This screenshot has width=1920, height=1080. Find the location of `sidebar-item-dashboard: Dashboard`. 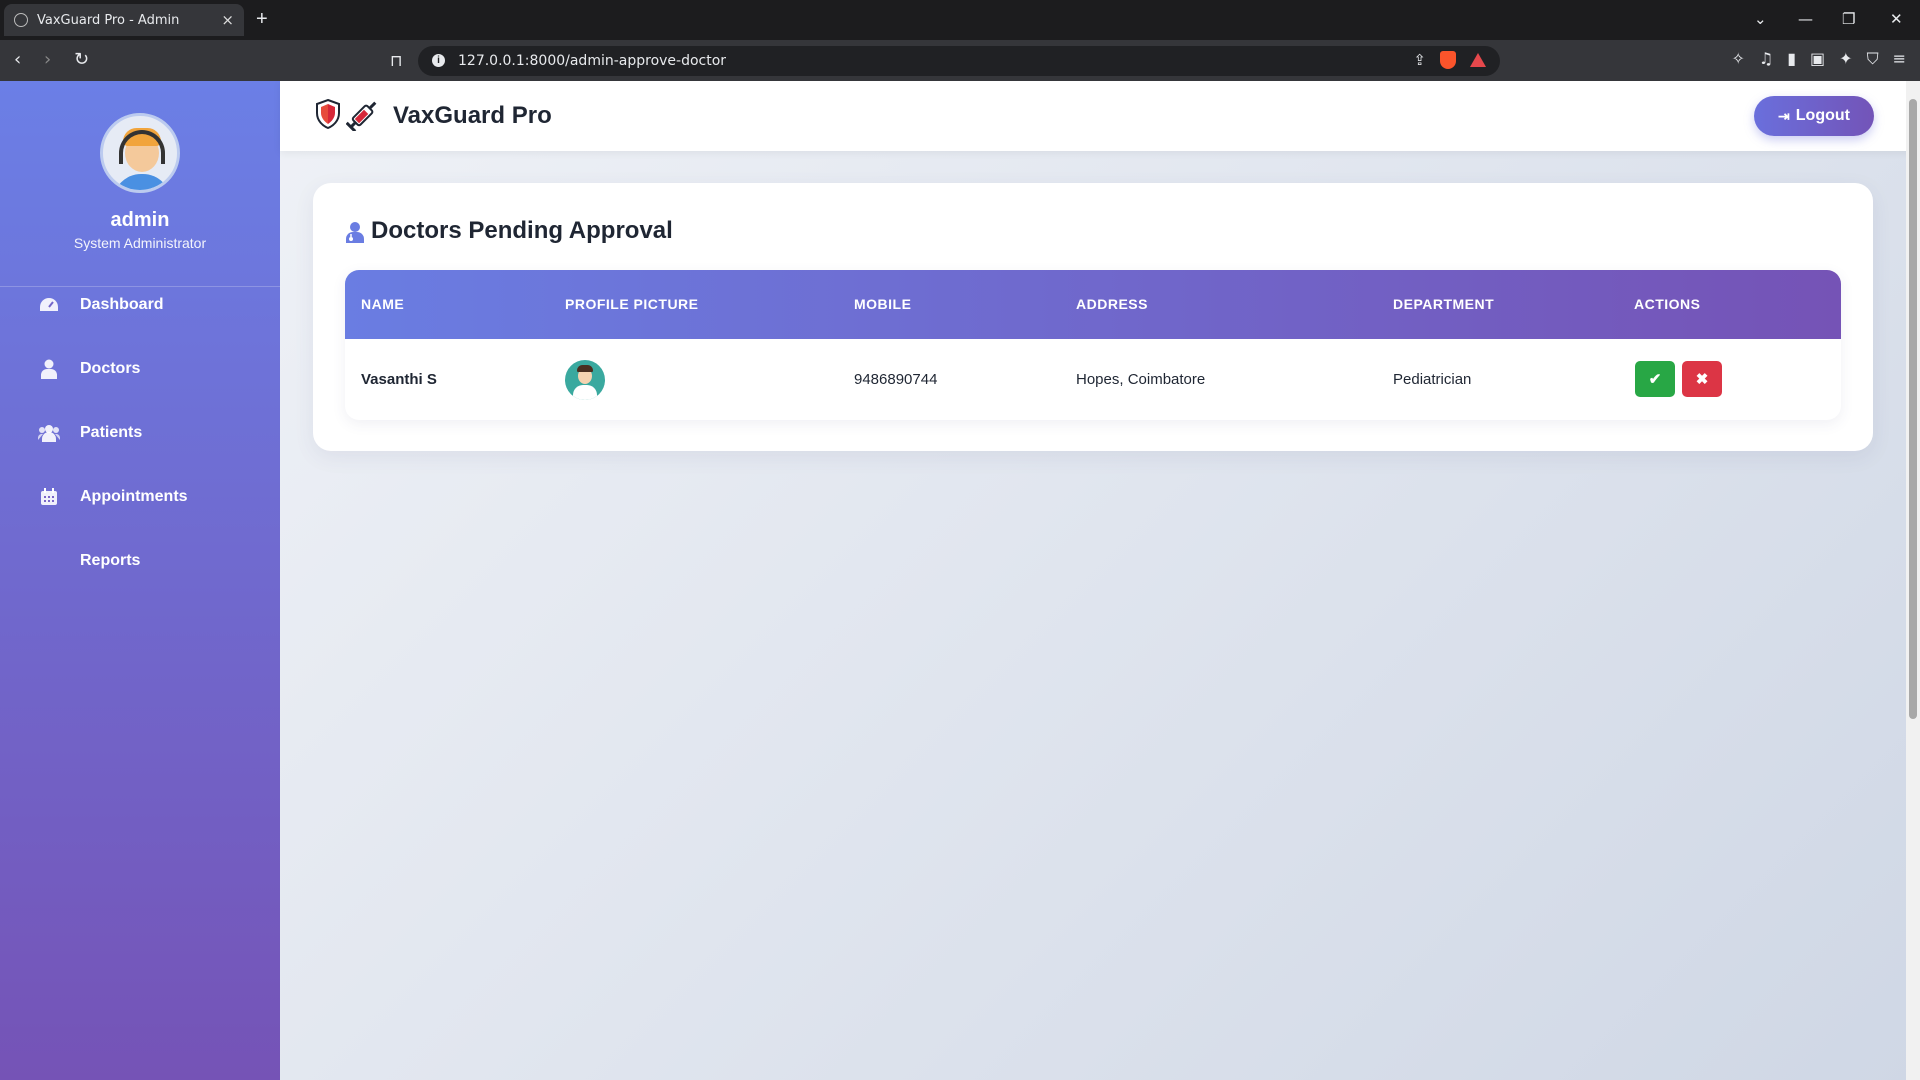

sidebar-item-dashboard: Dashboard is located at coordinates (140, 305).